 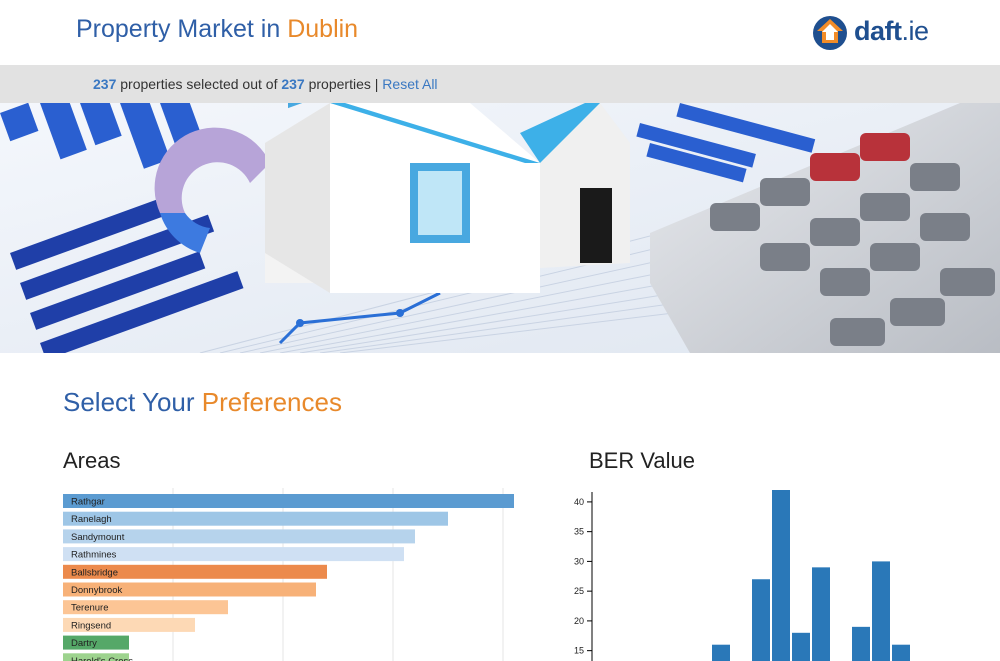 I want to click on page-title: Property Market in Dublin, so click(x=217, y=29).